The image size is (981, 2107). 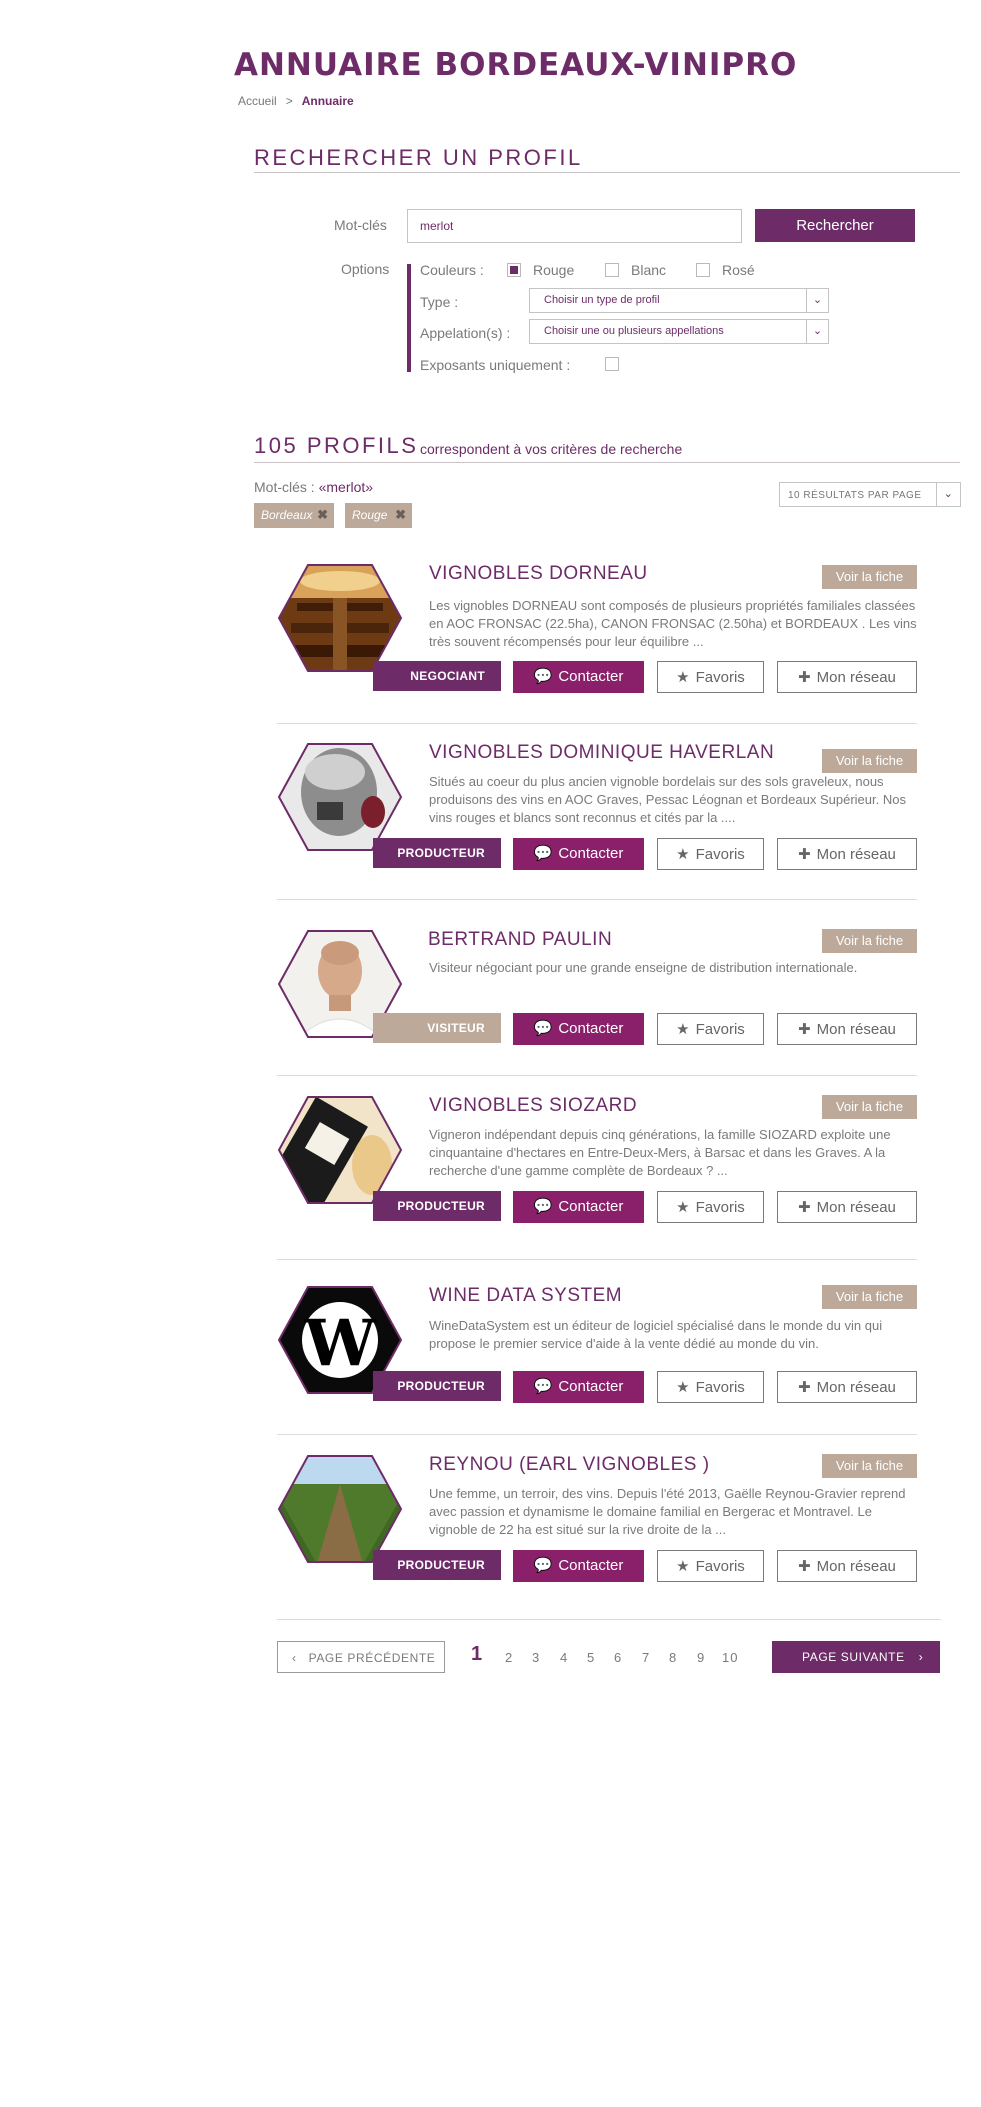 What do you see at coordinates (287, 515) in the screenshot?
I see `filter-tag-label: Bordeaux` at bounding box center [287, 515].